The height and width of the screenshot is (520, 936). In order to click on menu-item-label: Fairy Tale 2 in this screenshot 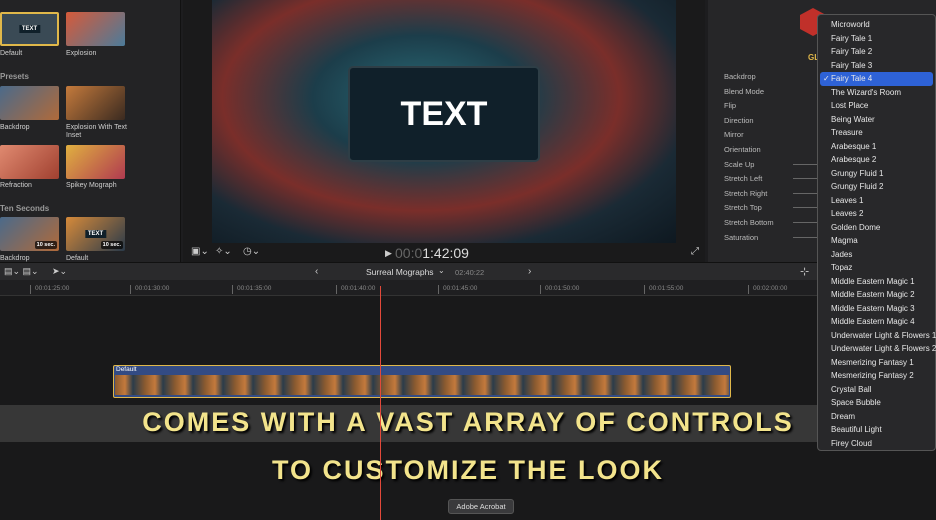, I will do `click(852, 51)`.